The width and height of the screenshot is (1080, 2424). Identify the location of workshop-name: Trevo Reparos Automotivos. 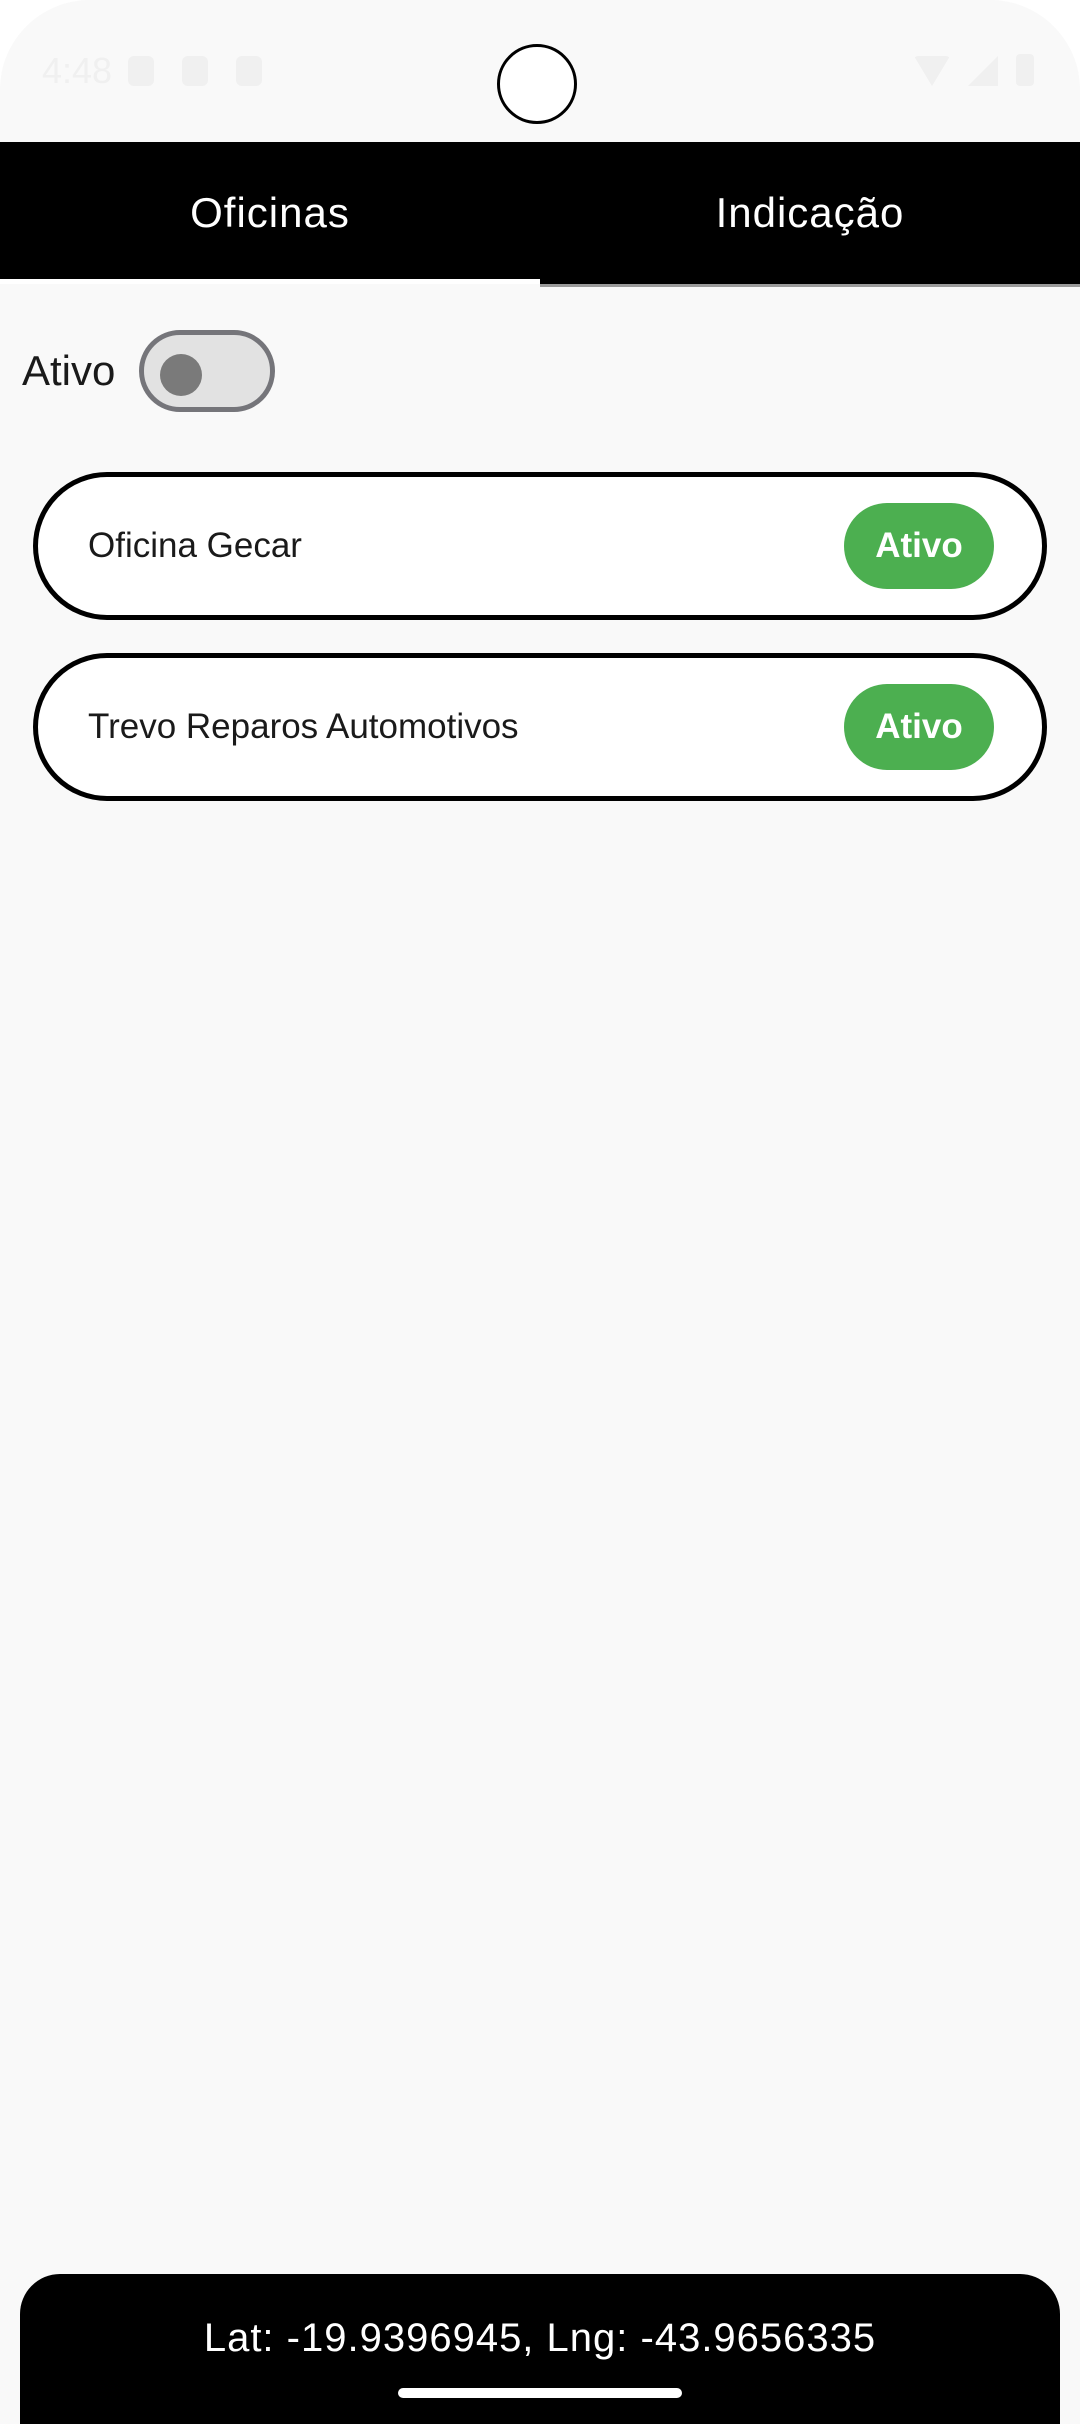
(303, 726).